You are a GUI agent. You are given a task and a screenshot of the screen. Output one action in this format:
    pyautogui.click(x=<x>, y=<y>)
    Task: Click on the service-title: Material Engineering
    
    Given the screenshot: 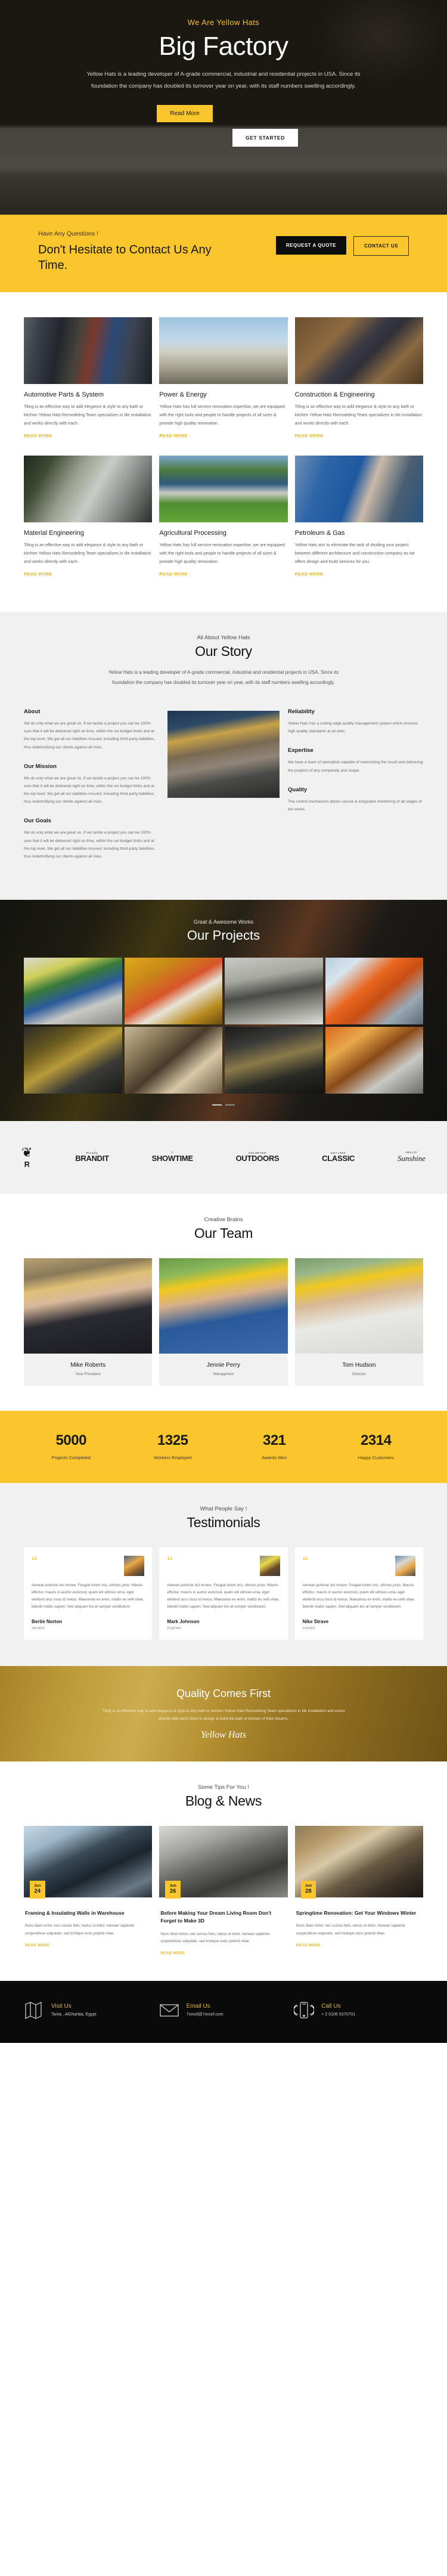 What is the action you would take?
    pyautogui.click(x=54, y=533)
    